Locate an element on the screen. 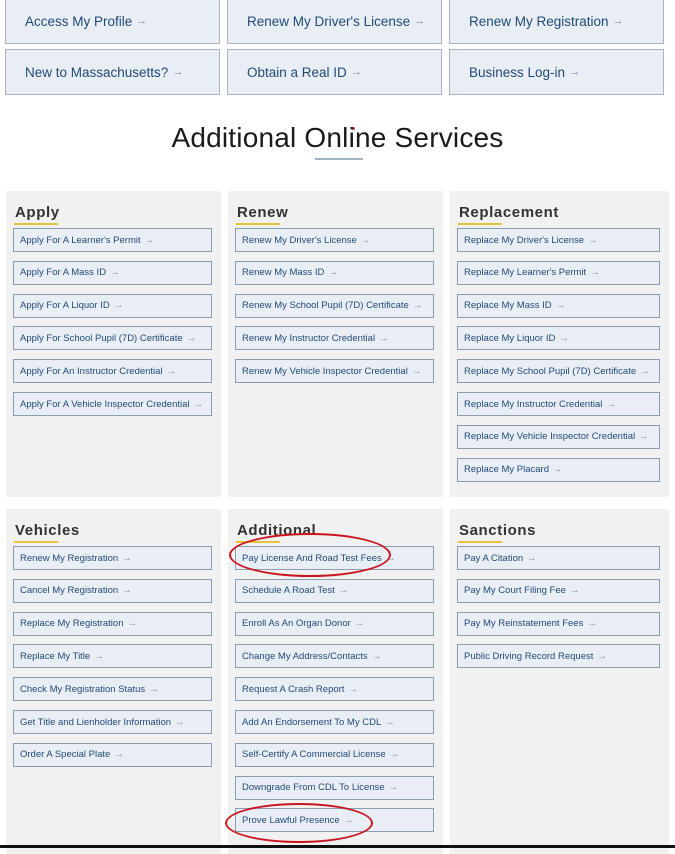  quick-link-new-to-massachusetts: New to Massachusetts? → is located at coordinates (112, 72).